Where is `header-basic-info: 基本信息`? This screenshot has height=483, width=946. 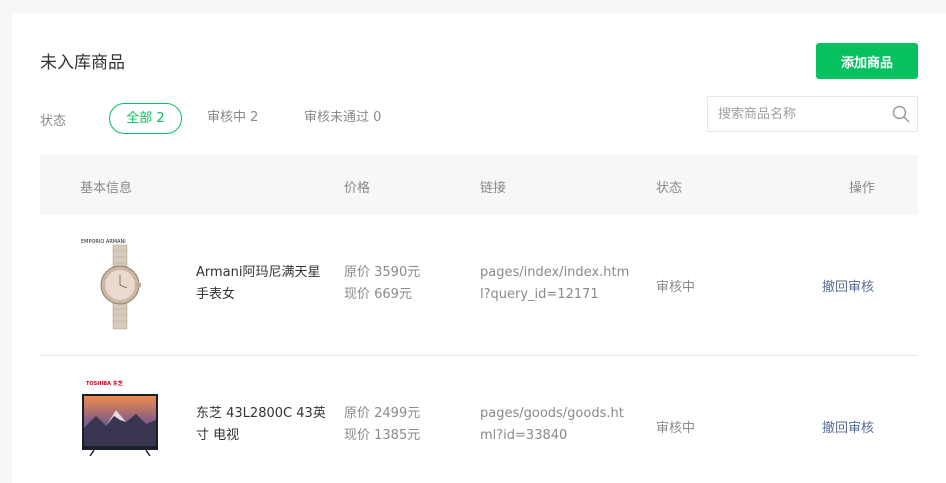 header-basic-info: 基本信息 is located at coordinates (106, 188).